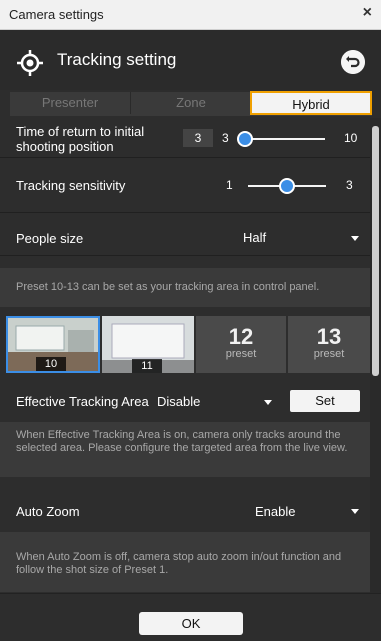  I want to click on effective-area-label: Effective Tracking Area, so click(82, 401).